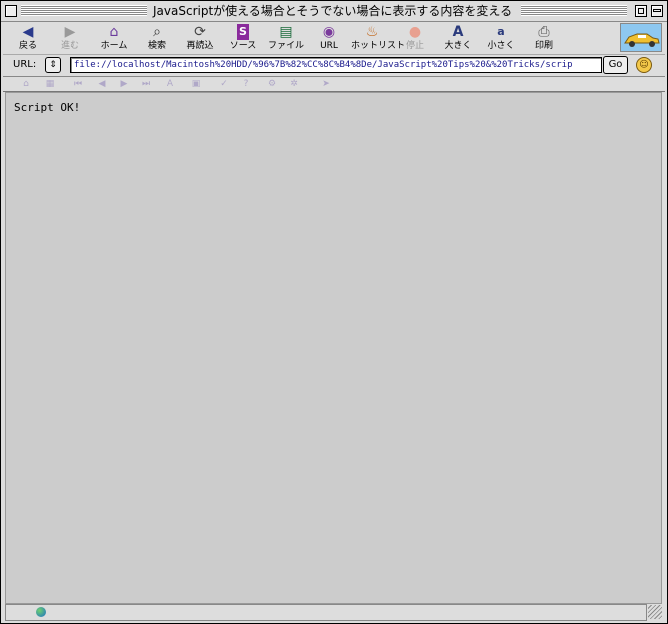  Describe the element at coordinates (78, 84) in the screenshot. I see `fav-rewind-icon: ⏮` at that location.